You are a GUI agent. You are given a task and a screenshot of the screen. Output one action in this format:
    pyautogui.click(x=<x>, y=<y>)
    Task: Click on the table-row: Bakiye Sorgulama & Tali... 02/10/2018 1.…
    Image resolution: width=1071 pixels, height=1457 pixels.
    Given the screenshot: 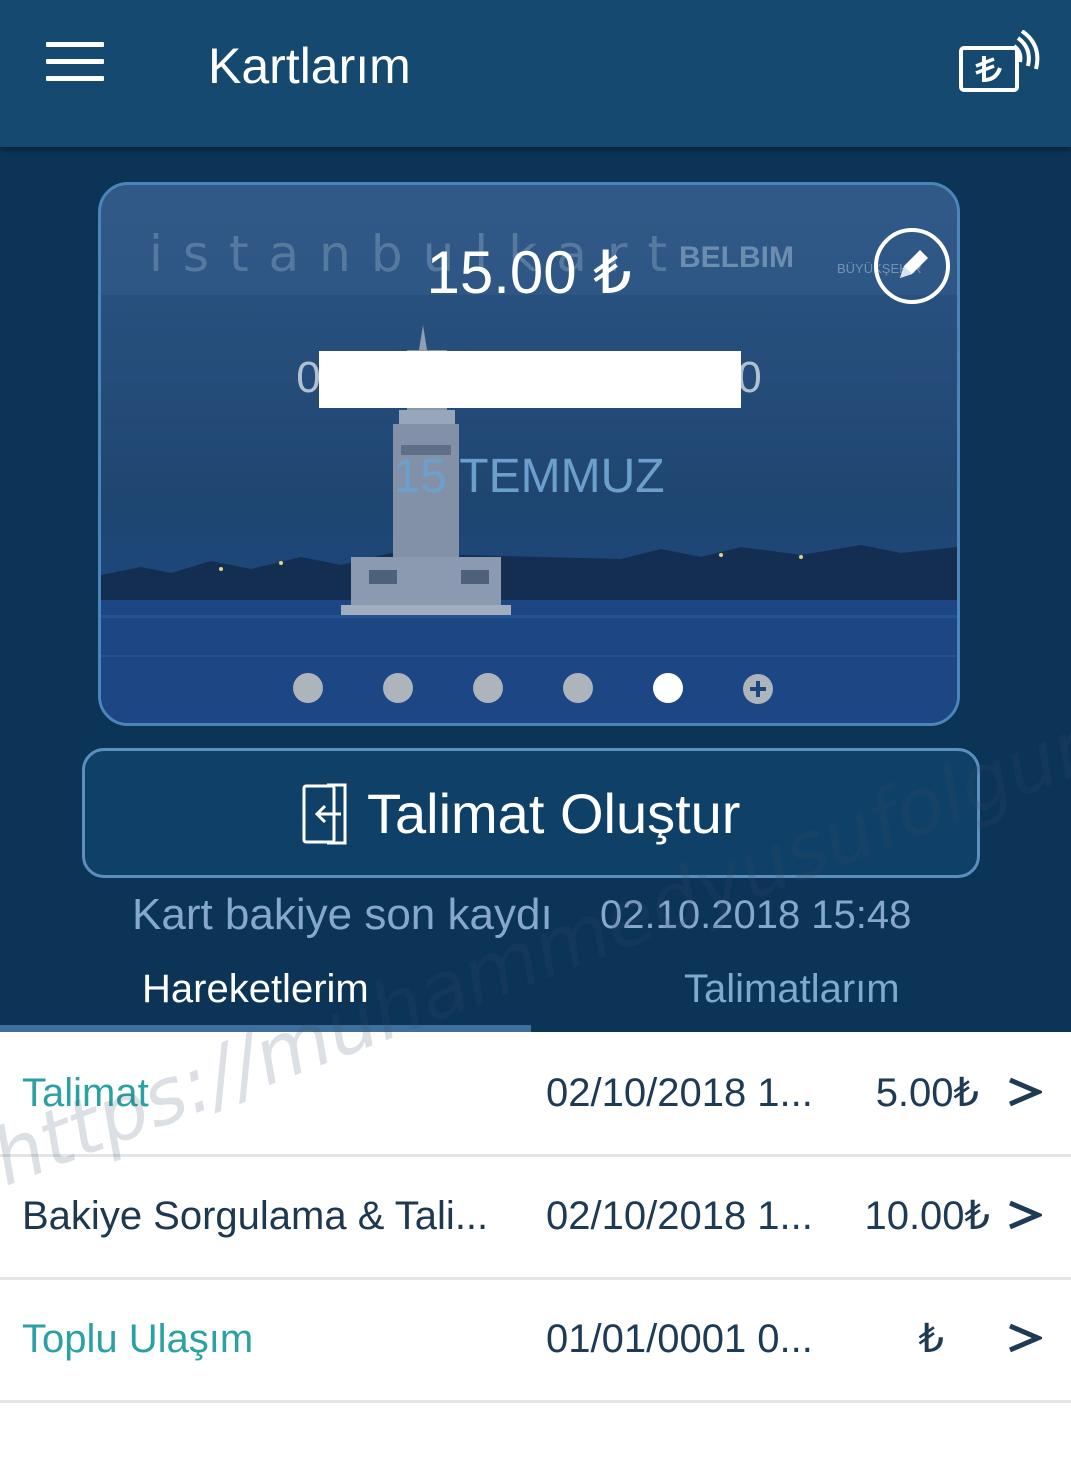 What is the action you would take?
    pyautogui.click(x=535, y=1217)
    